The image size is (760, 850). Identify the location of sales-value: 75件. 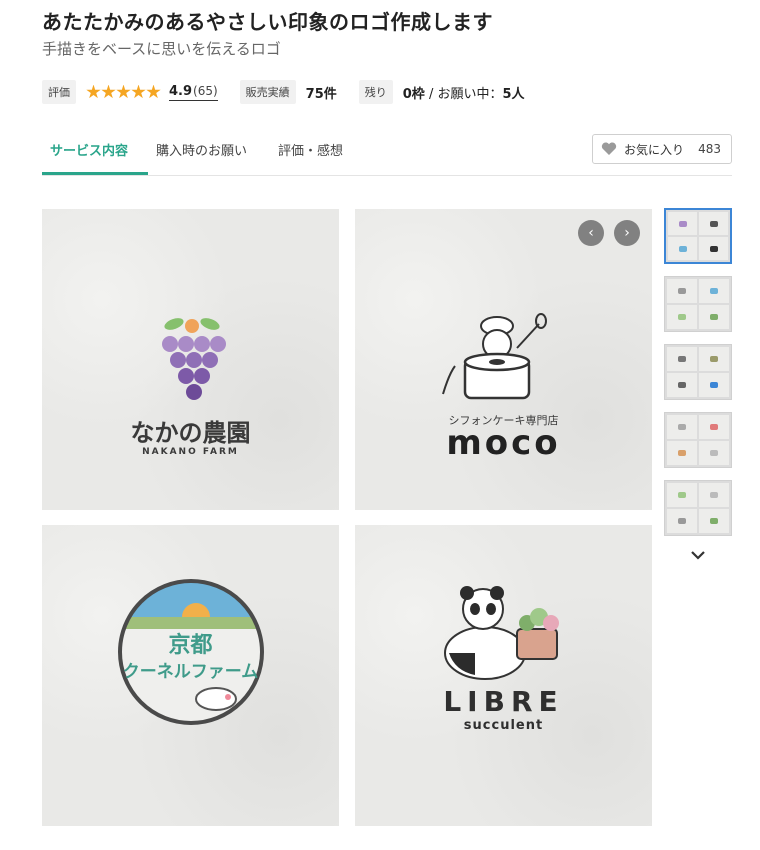
(321, 94).